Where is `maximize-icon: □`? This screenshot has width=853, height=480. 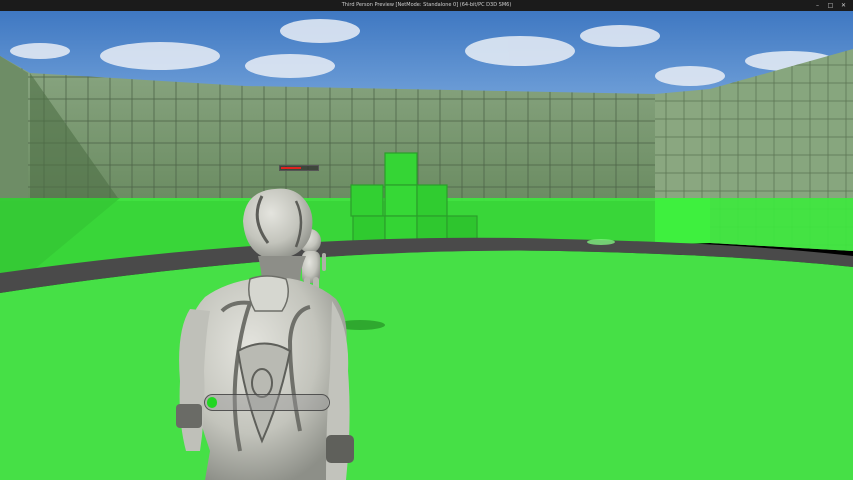
maximize-icon: □ is located at coordinates (830, 5).